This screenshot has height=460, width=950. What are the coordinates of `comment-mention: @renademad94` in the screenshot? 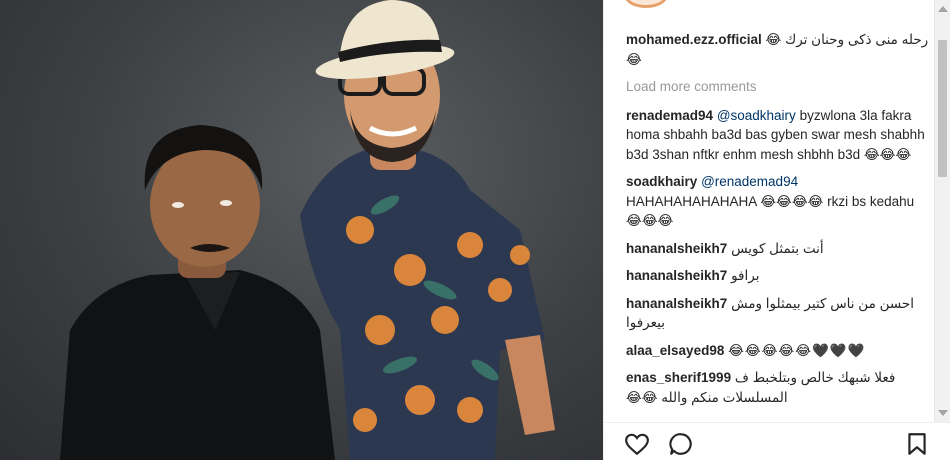 It's located at (749, 181).